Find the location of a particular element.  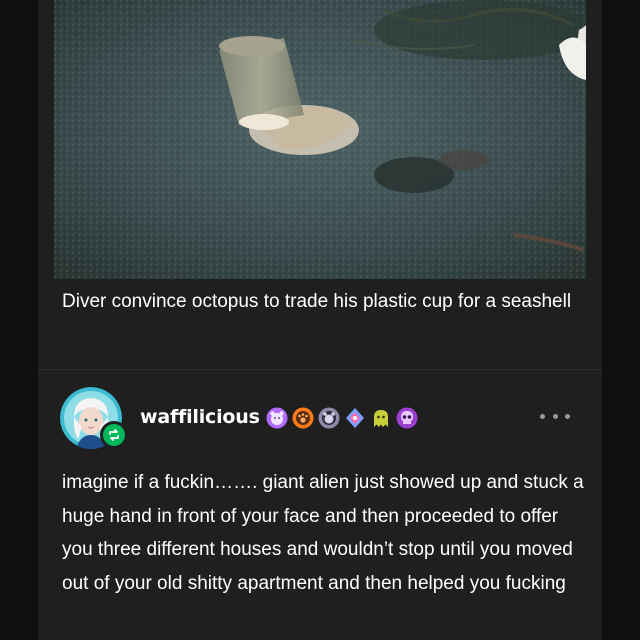

reblog-icon is located at coordinates (114, 435).